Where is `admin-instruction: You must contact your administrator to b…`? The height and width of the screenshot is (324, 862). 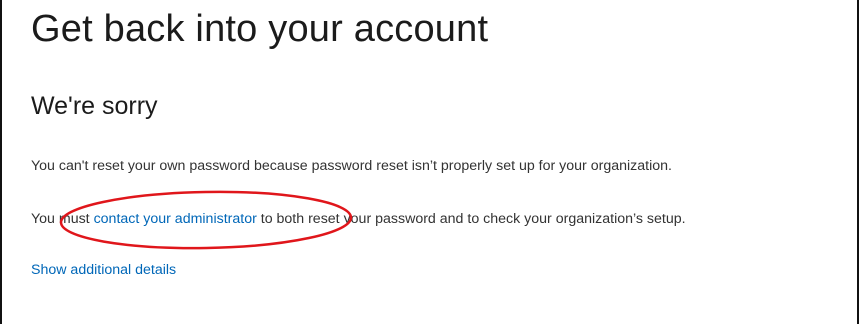 admin-instruction: You must contact your administrator to b… is located at coordinates (358, 219).